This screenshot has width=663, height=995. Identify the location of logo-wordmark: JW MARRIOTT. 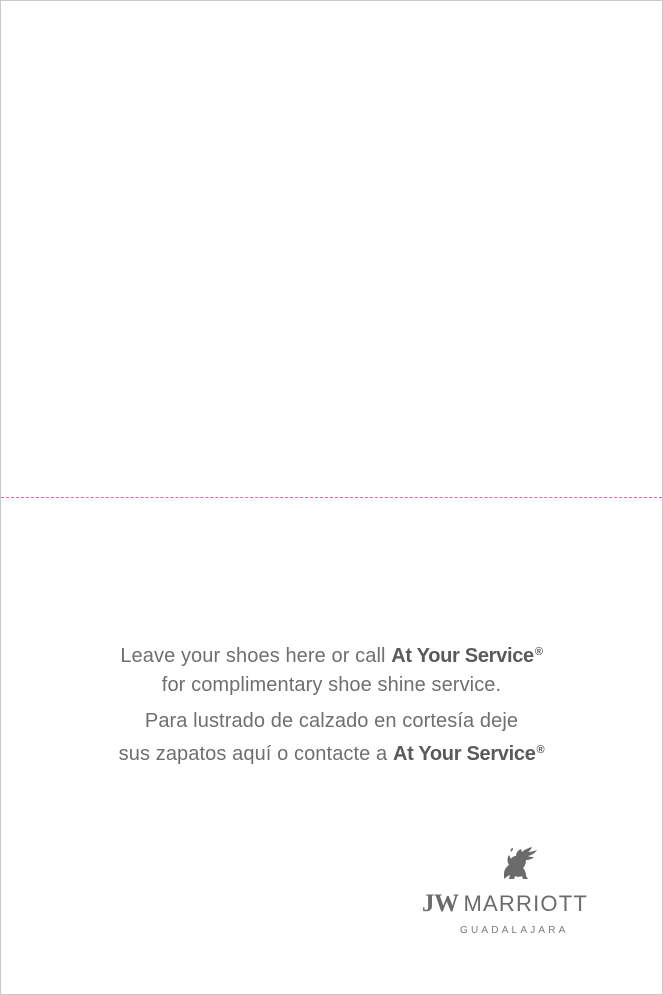
(505, 904).